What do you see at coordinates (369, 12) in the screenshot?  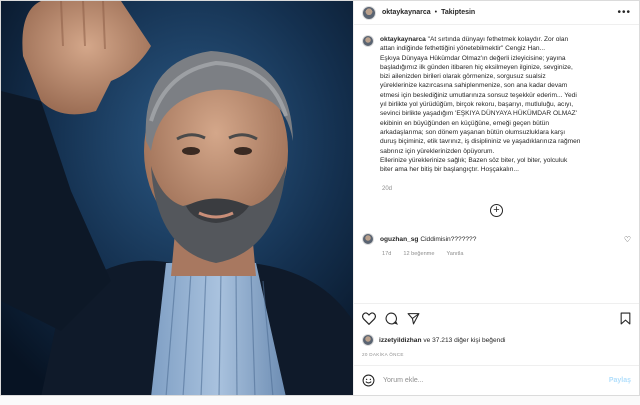 I see `author-avatar` at bounding box center [369, 12].